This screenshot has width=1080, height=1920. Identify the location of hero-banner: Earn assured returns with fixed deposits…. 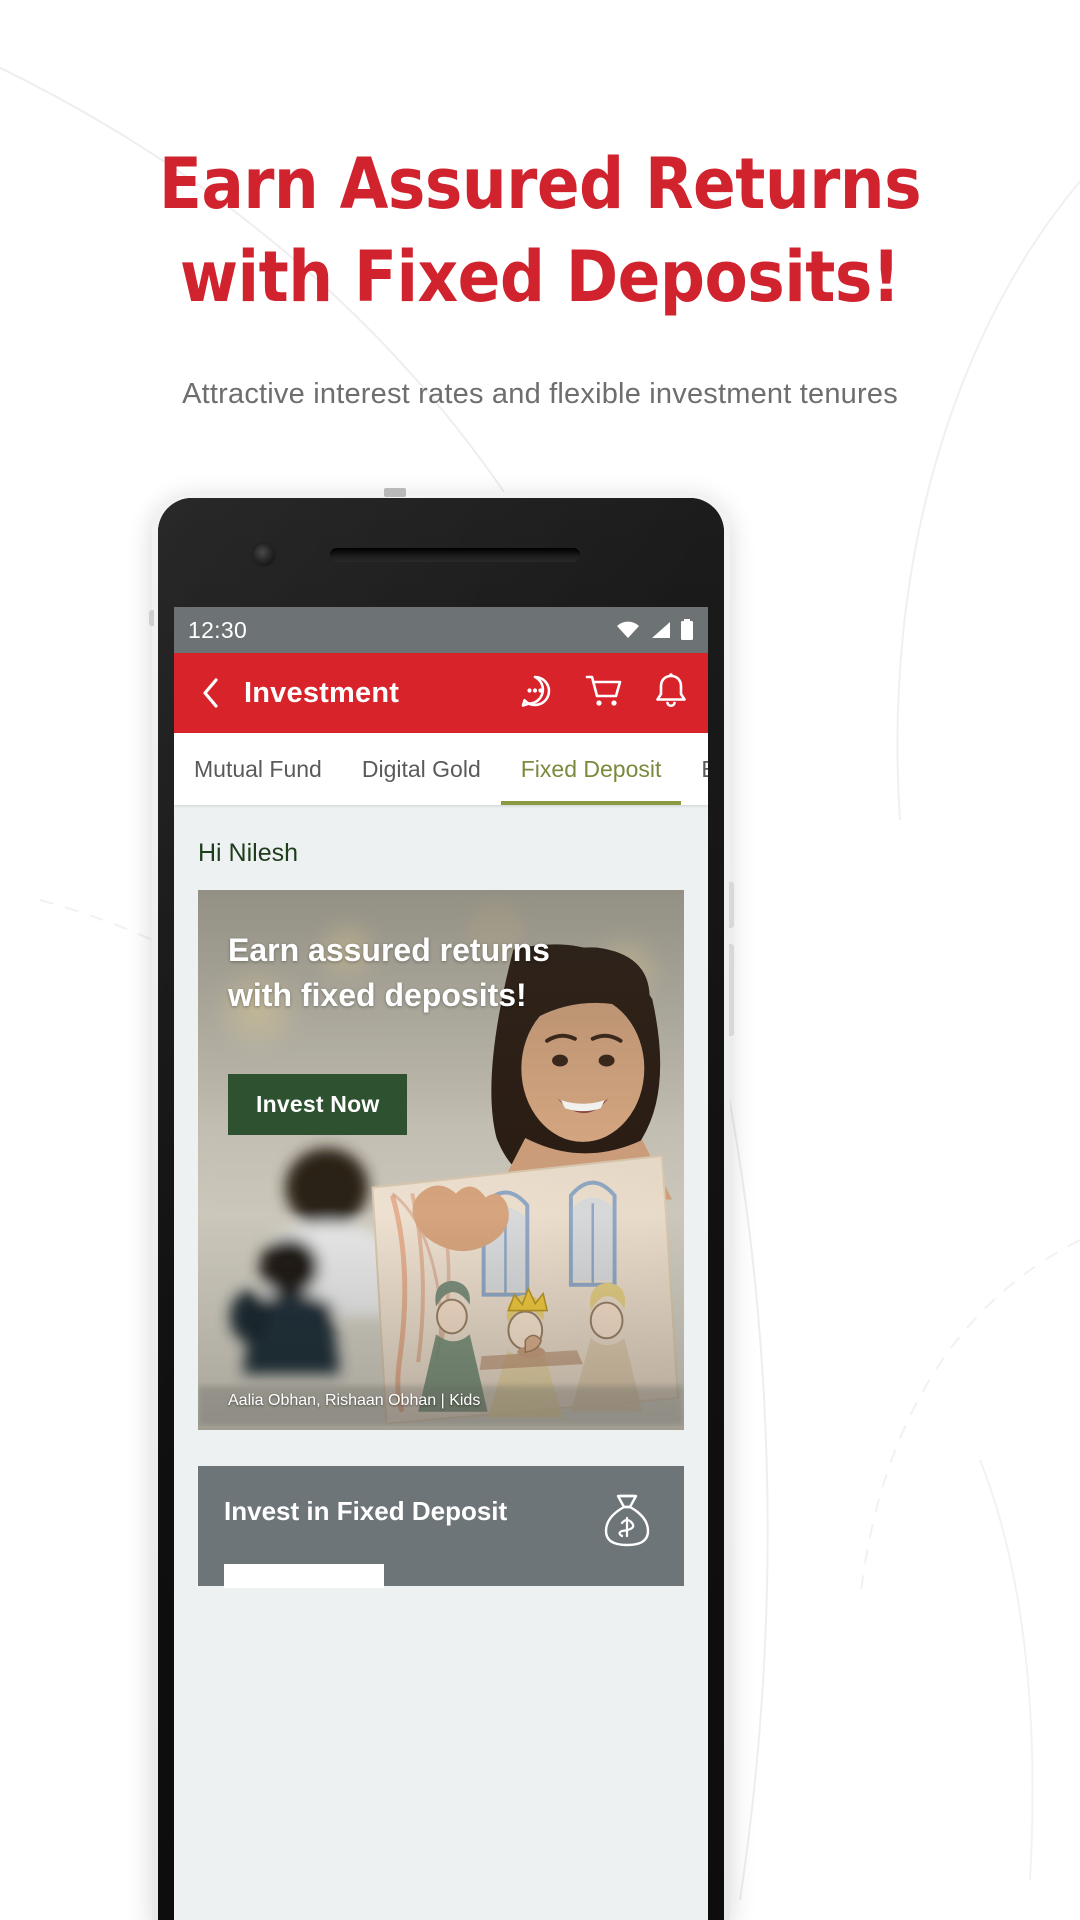
(441, 1160).